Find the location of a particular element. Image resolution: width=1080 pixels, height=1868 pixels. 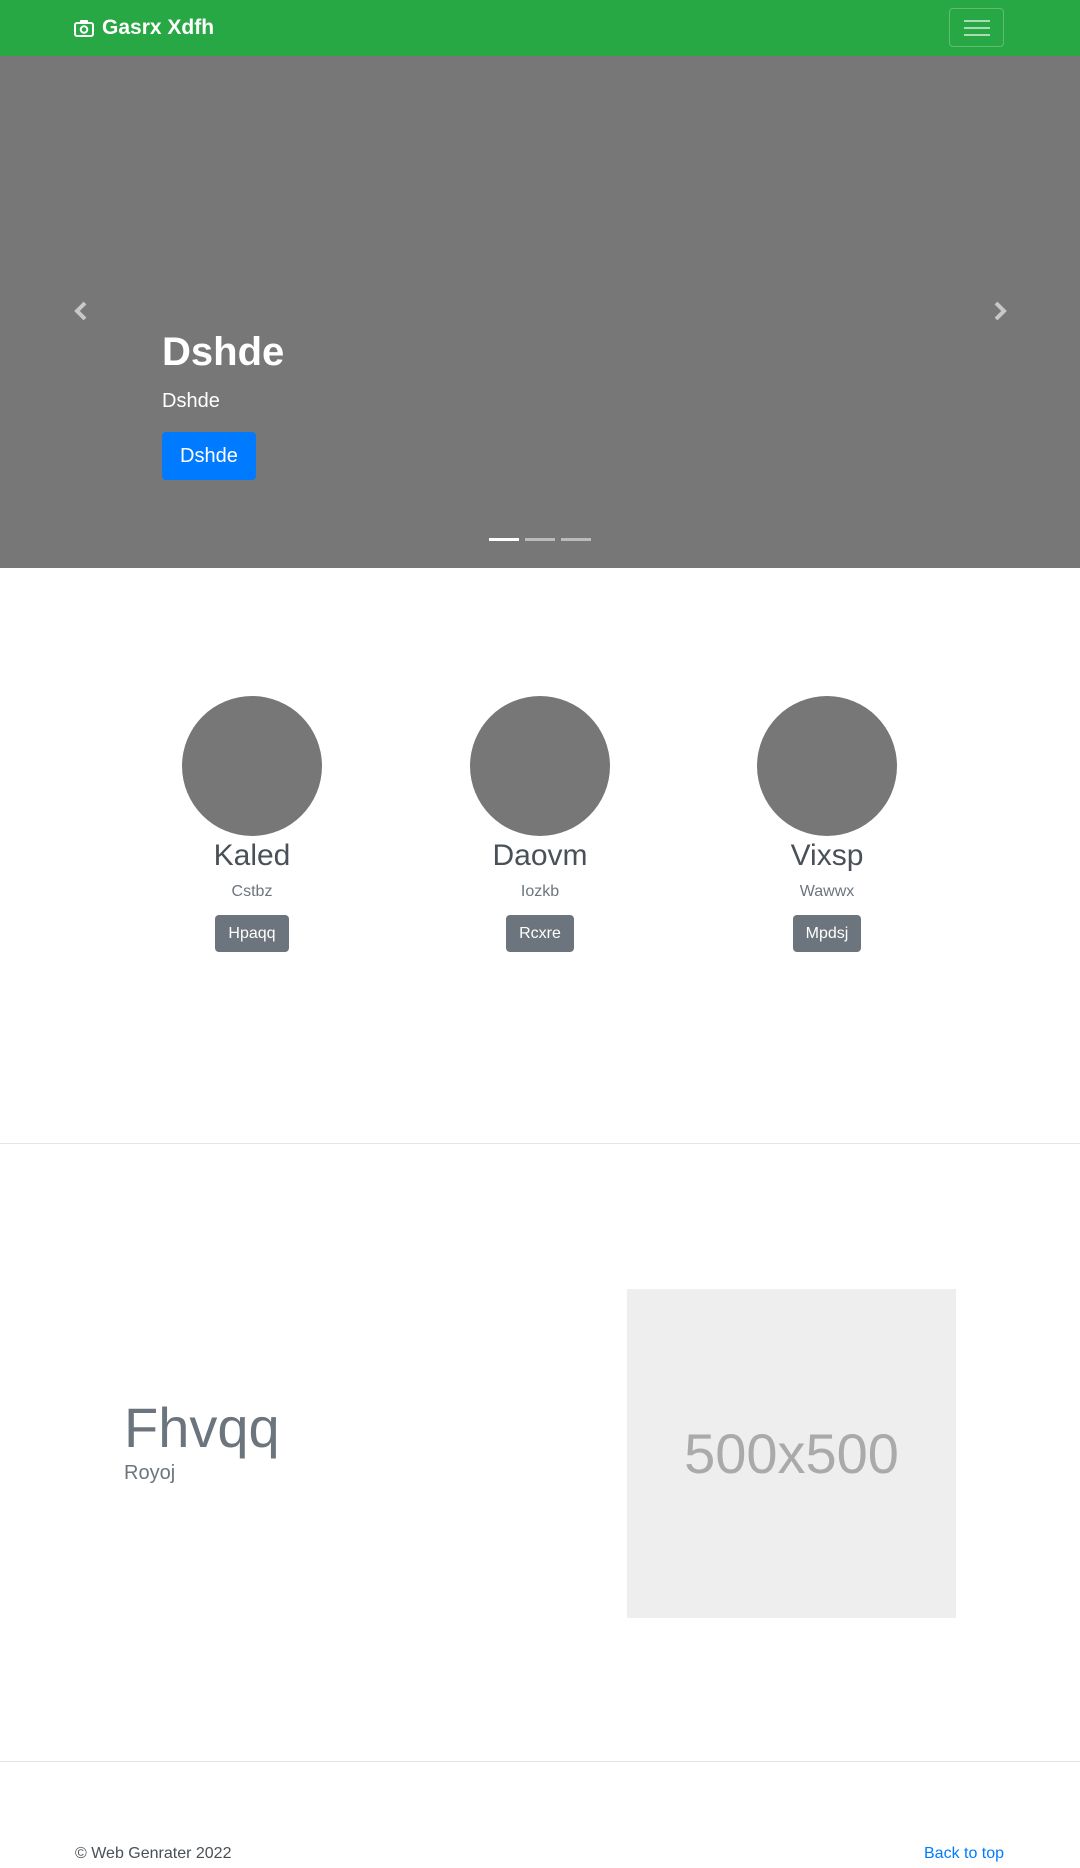

navbar: Gasrx Xdfh is located at coordinates (540, 28).